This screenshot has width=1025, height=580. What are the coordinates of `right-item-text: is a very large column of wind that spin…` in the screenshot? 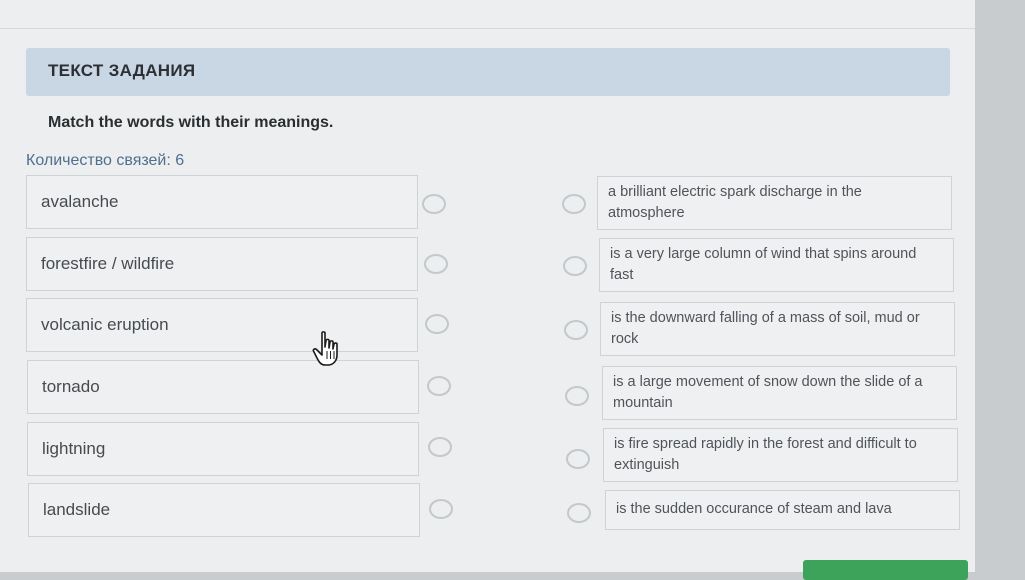 It's located at (763, 264).